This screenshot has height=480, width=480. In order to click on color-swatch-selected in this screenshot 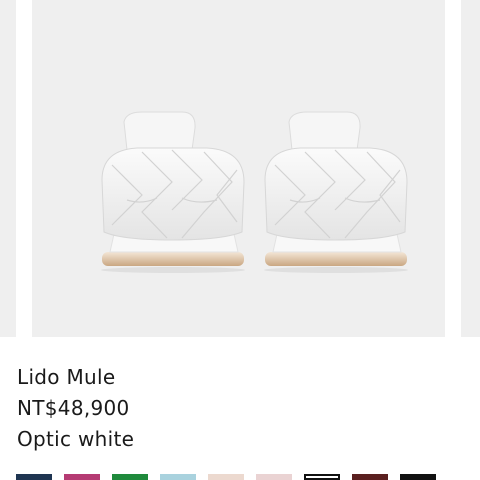, I will do `click(322, 477)`.